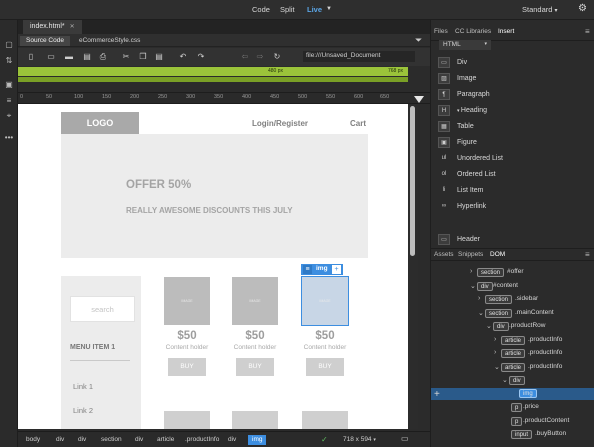  What do you see at coordinates (72, 27) in the screenshot?
I see `close-icon: ✕` at bounding box center [72, 27].